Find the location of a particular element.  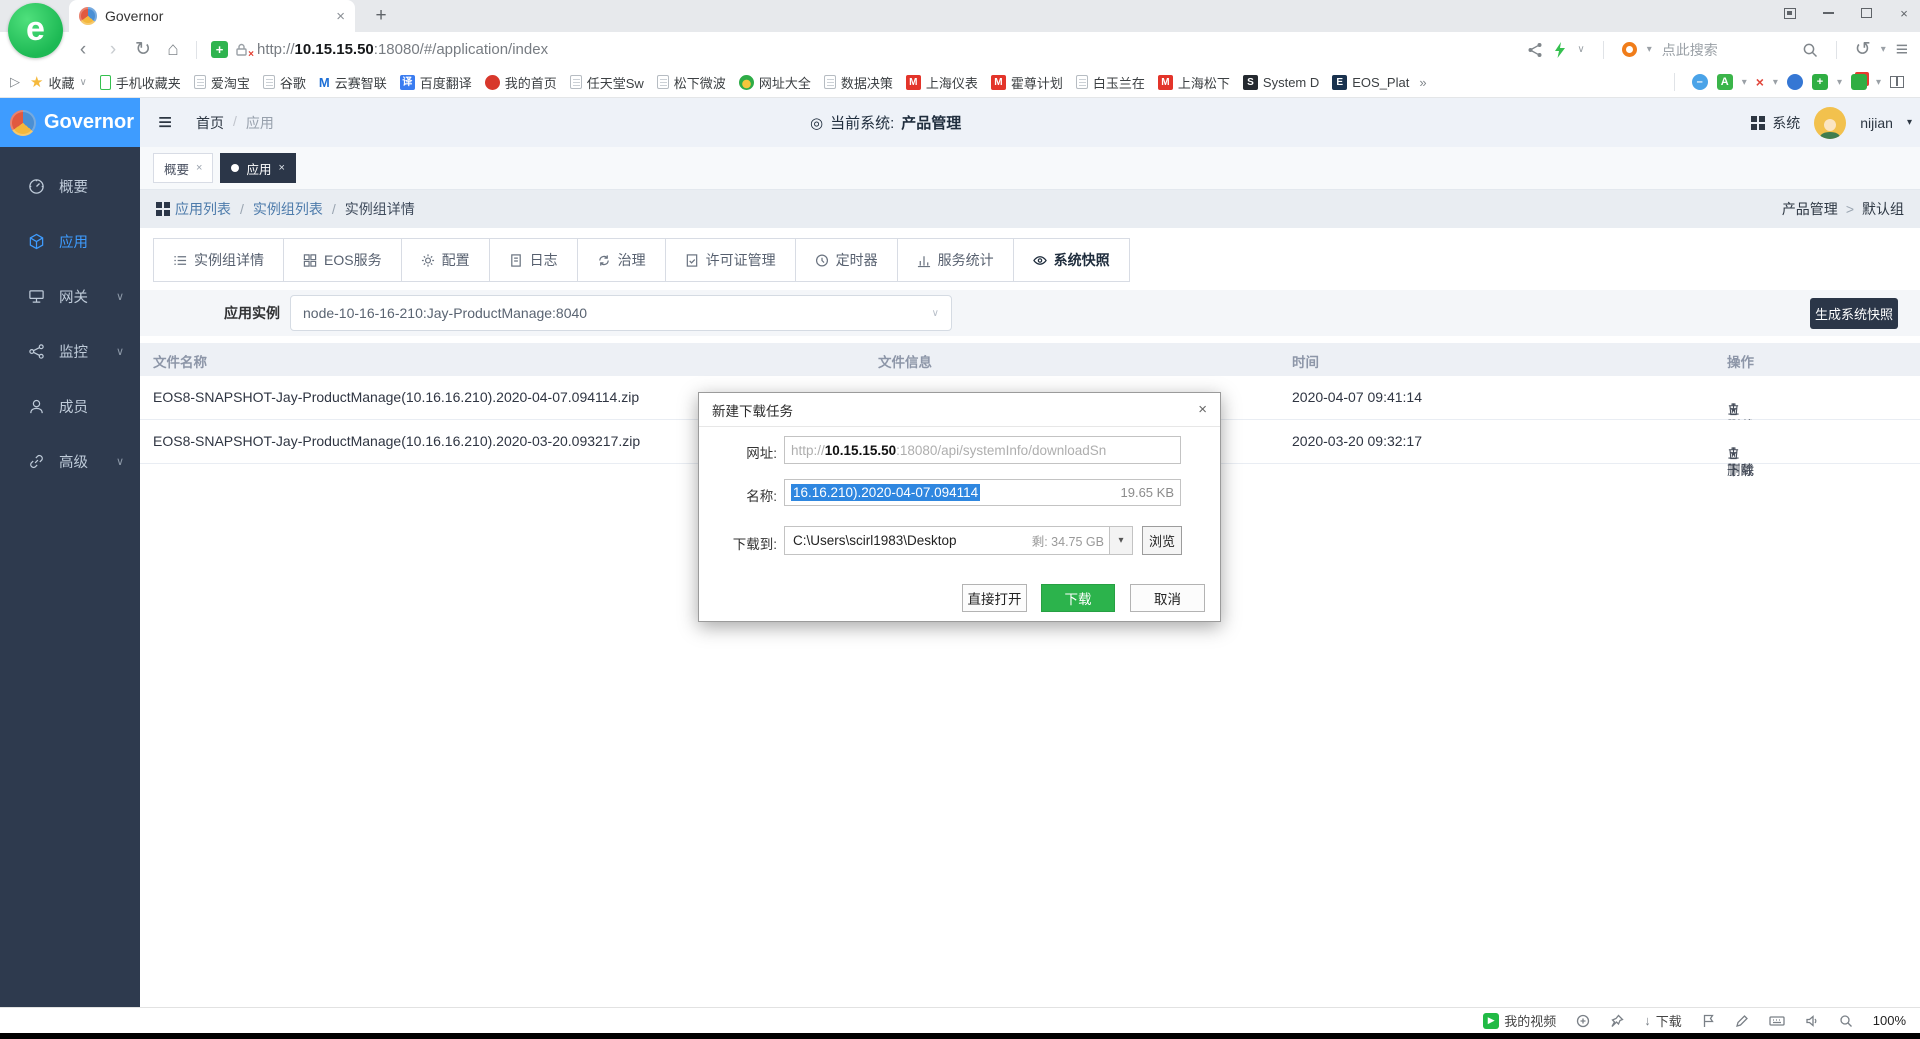

new-tab-button: + is located at coordinates (381, 16).